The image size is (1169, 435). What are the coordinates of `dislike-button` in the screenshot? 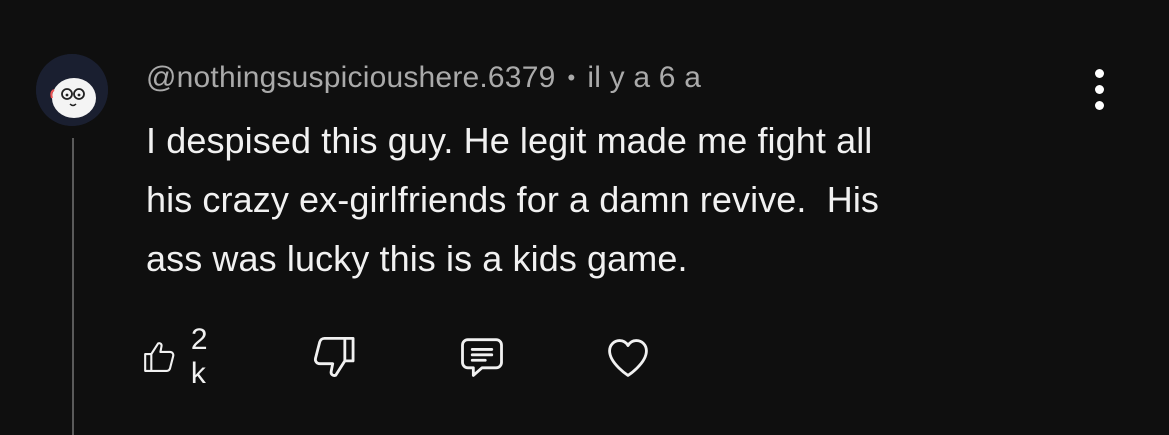 It's located at (334, 357).